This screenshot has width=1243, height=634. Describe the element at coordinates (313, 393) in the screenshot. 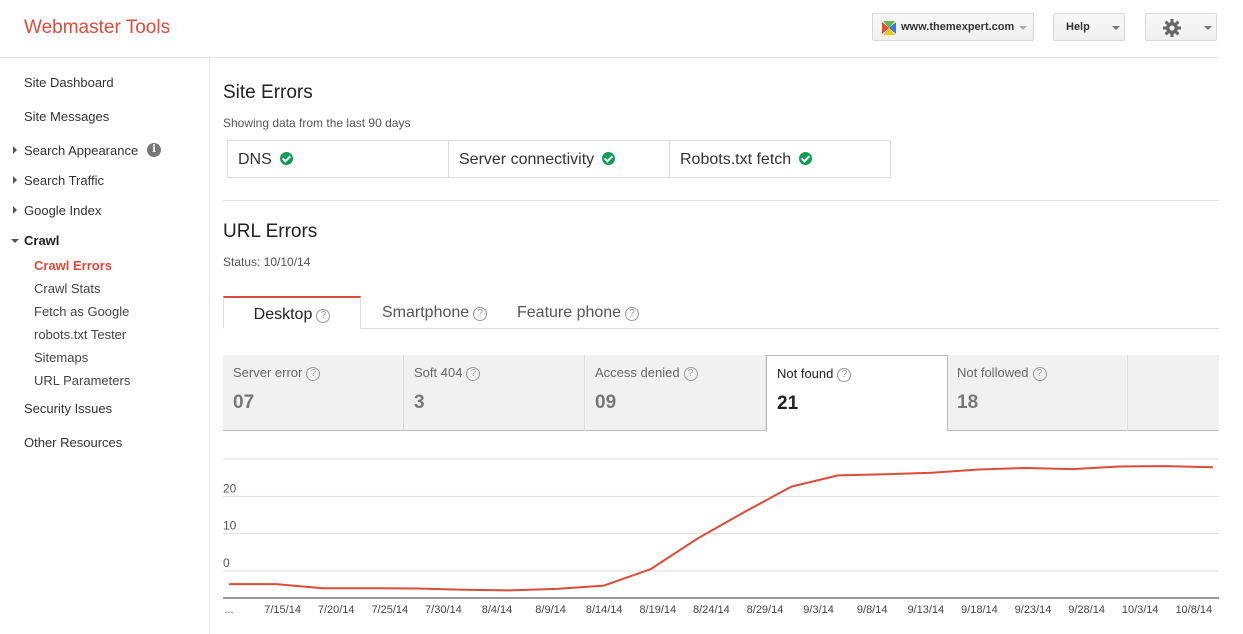

I see `card-server-error: Server error? 07` at that location.